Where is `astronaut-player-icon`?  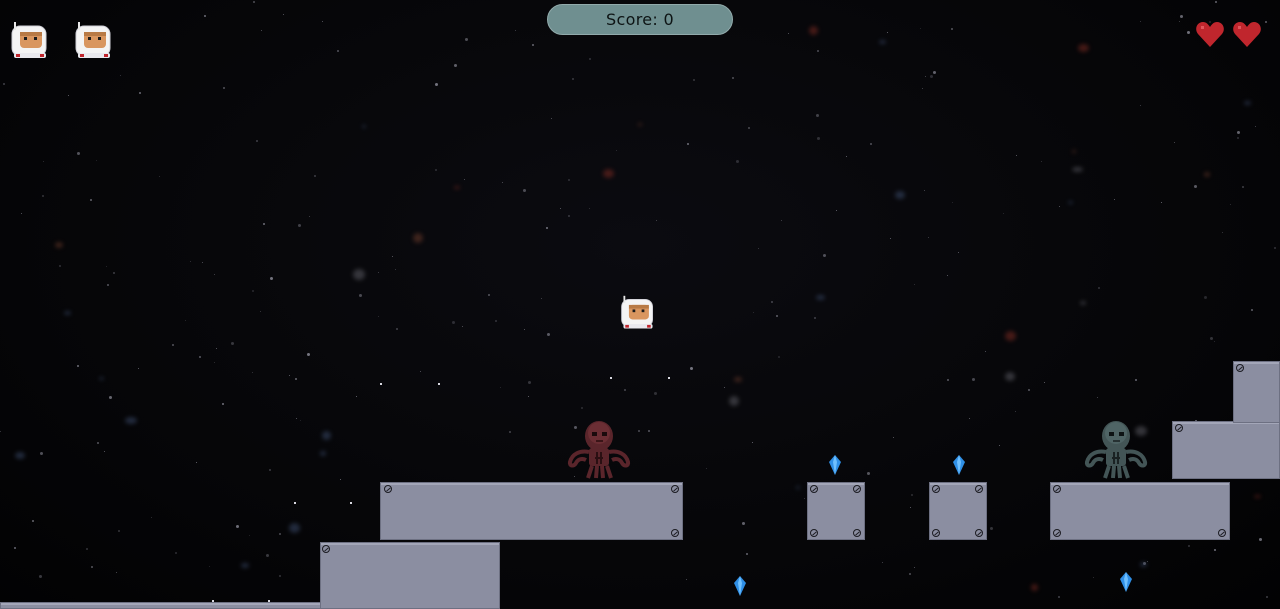 astronaut-player-icon is located at coordinates (638, 314).